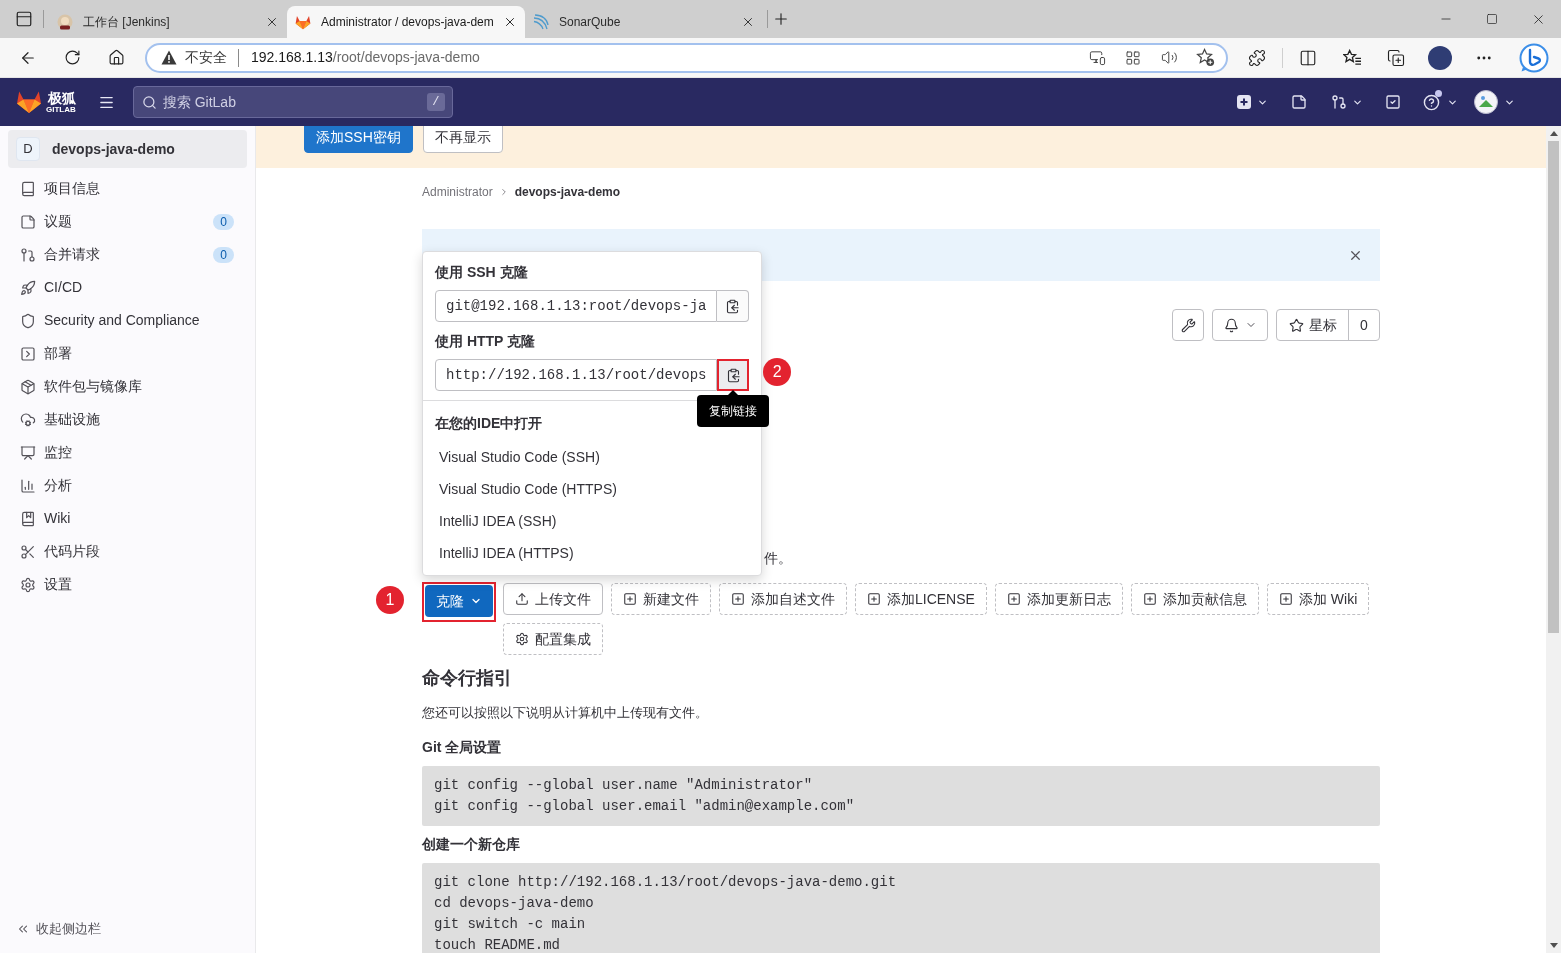 This screenshot has width=1561, height=953. Describe the element at coordinates (733, 408) in the screenshot. I see `tooltip: 复制链接` at that location.